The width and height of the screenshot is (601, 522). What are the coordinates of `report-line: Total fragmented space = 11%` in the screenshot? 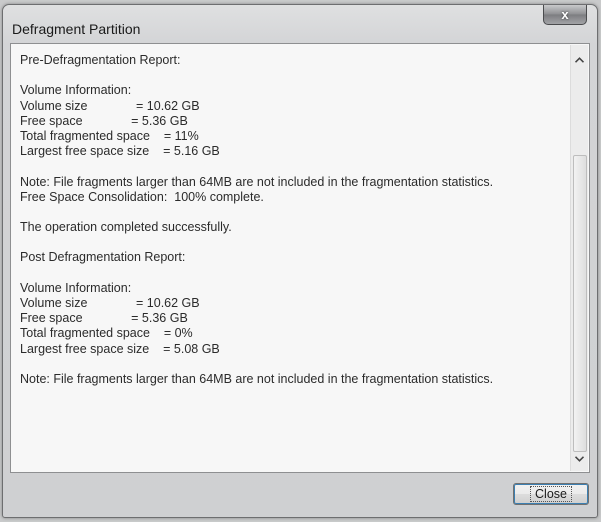 It's located at (109, 135).